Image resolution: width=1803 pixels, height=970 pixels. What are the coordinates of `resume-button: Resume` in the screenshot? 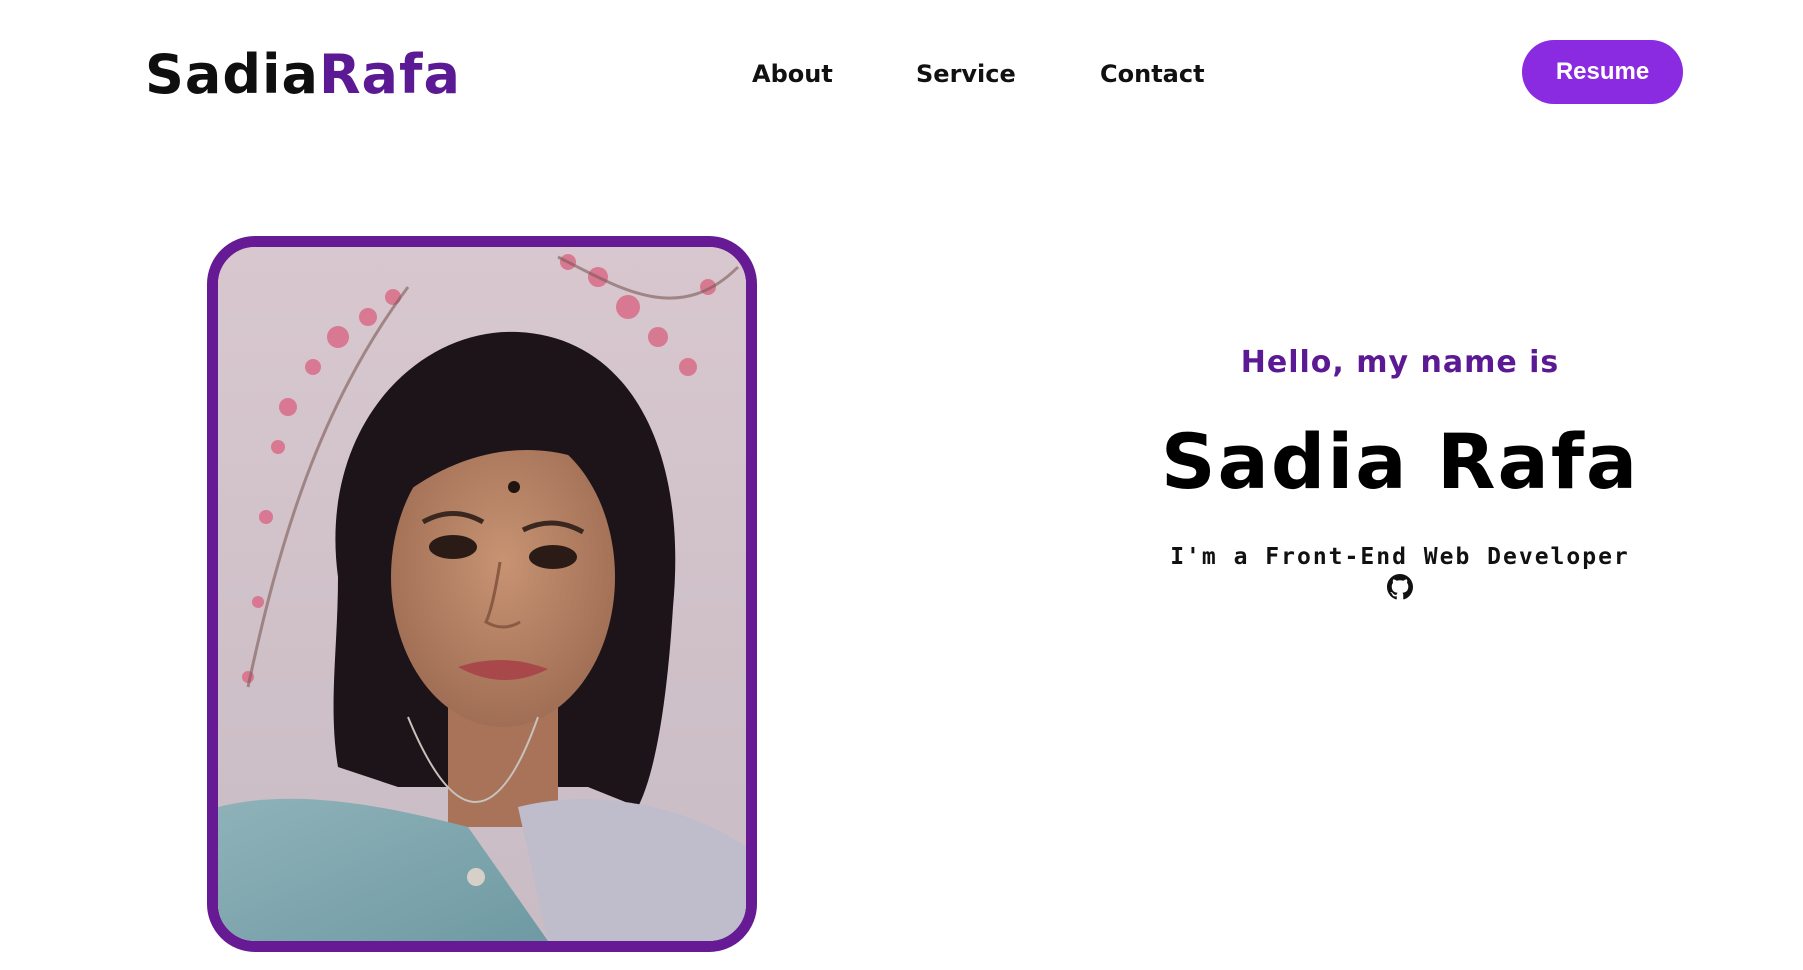 It's located at (1602, 72).